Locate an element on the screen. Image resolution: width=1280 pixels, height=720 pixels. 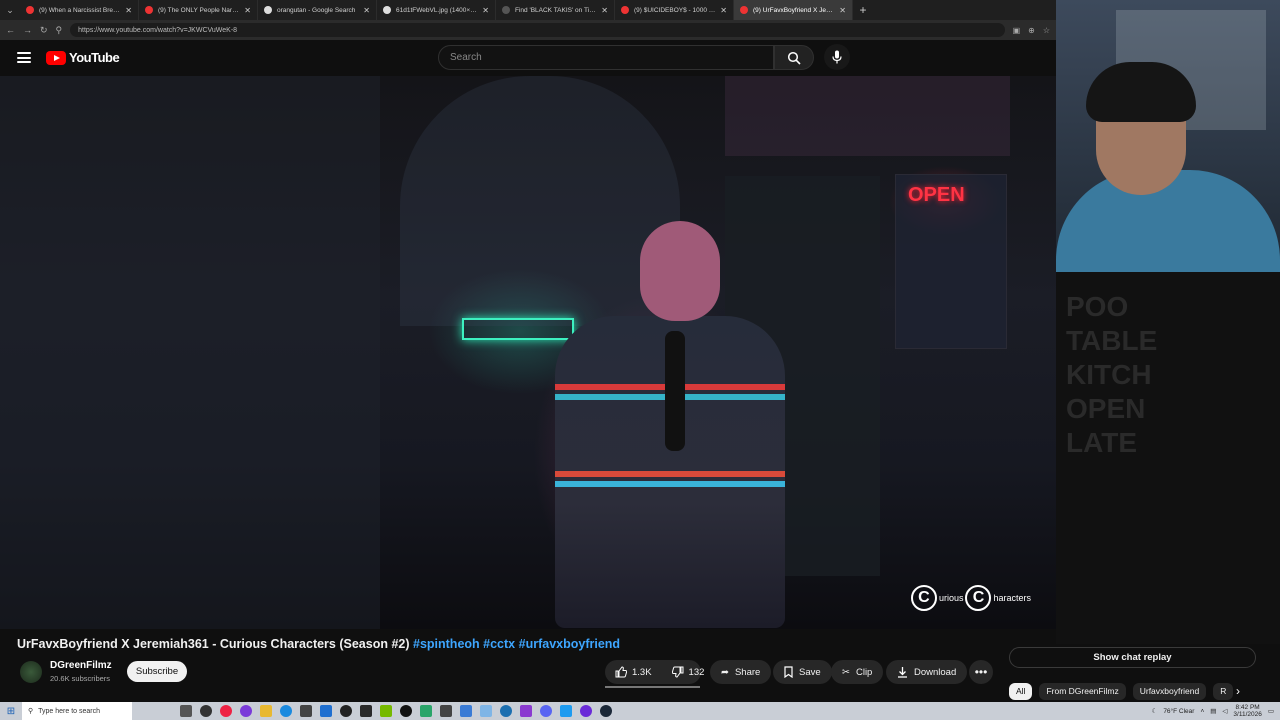
youtube-logo: YouTube is located at coordinates (83, 57).